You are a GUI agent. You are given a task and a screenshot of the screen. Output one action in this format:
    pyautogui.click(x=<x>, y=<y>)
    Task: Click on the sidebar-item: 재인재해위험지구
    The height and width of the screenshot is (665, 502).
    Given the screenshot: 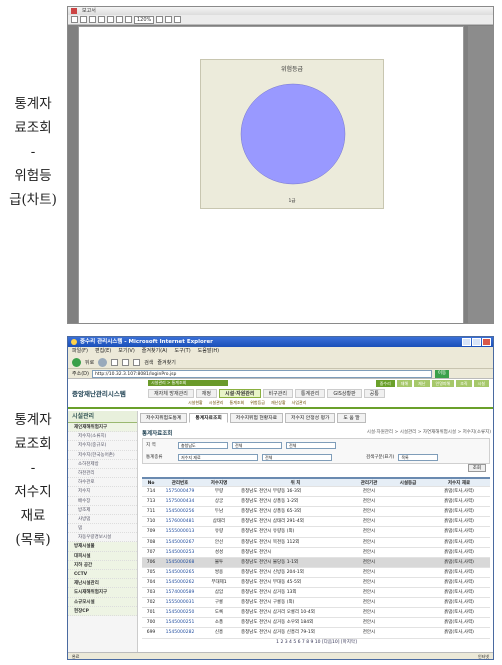 What is the action you would take?
    pyautogui.click(x=102, y=428)
    